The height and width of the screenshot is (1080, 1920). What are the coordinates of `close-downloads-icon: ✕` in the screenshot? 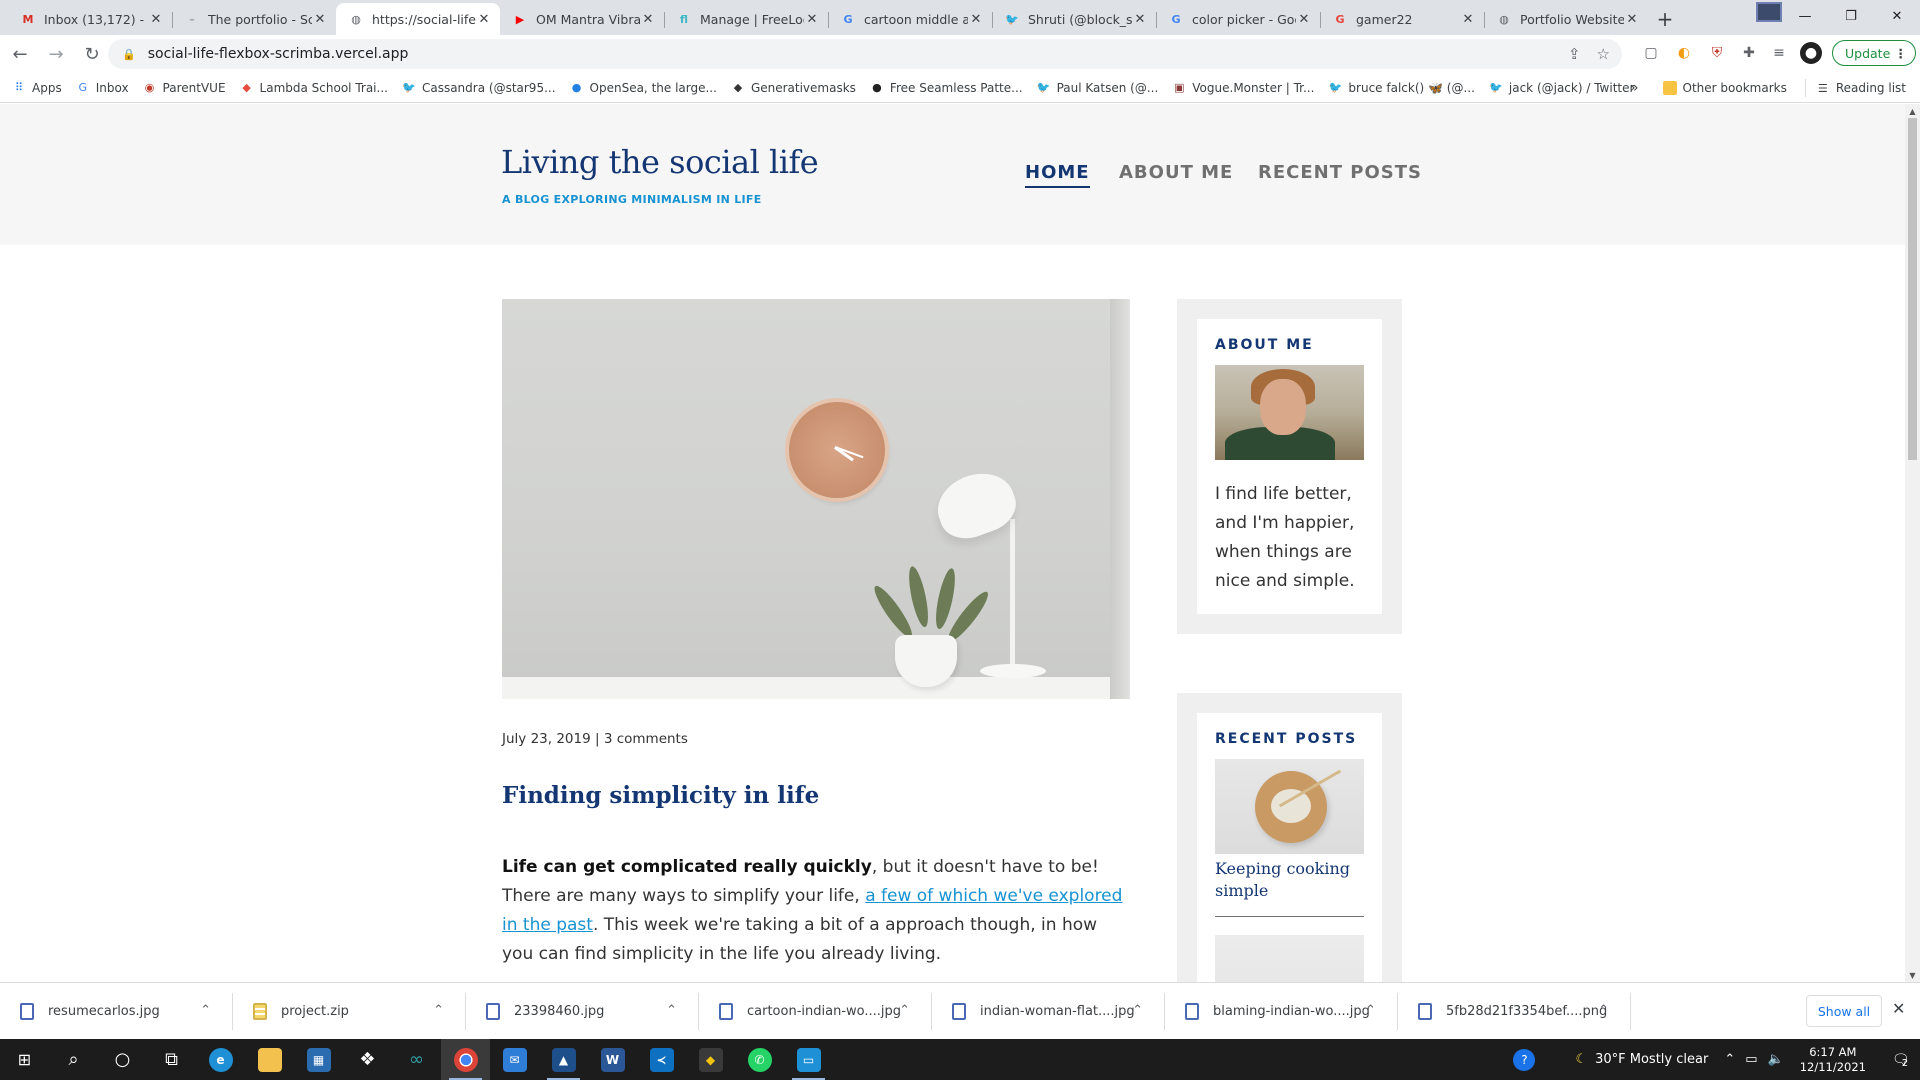 It's located at (1898, 1008).